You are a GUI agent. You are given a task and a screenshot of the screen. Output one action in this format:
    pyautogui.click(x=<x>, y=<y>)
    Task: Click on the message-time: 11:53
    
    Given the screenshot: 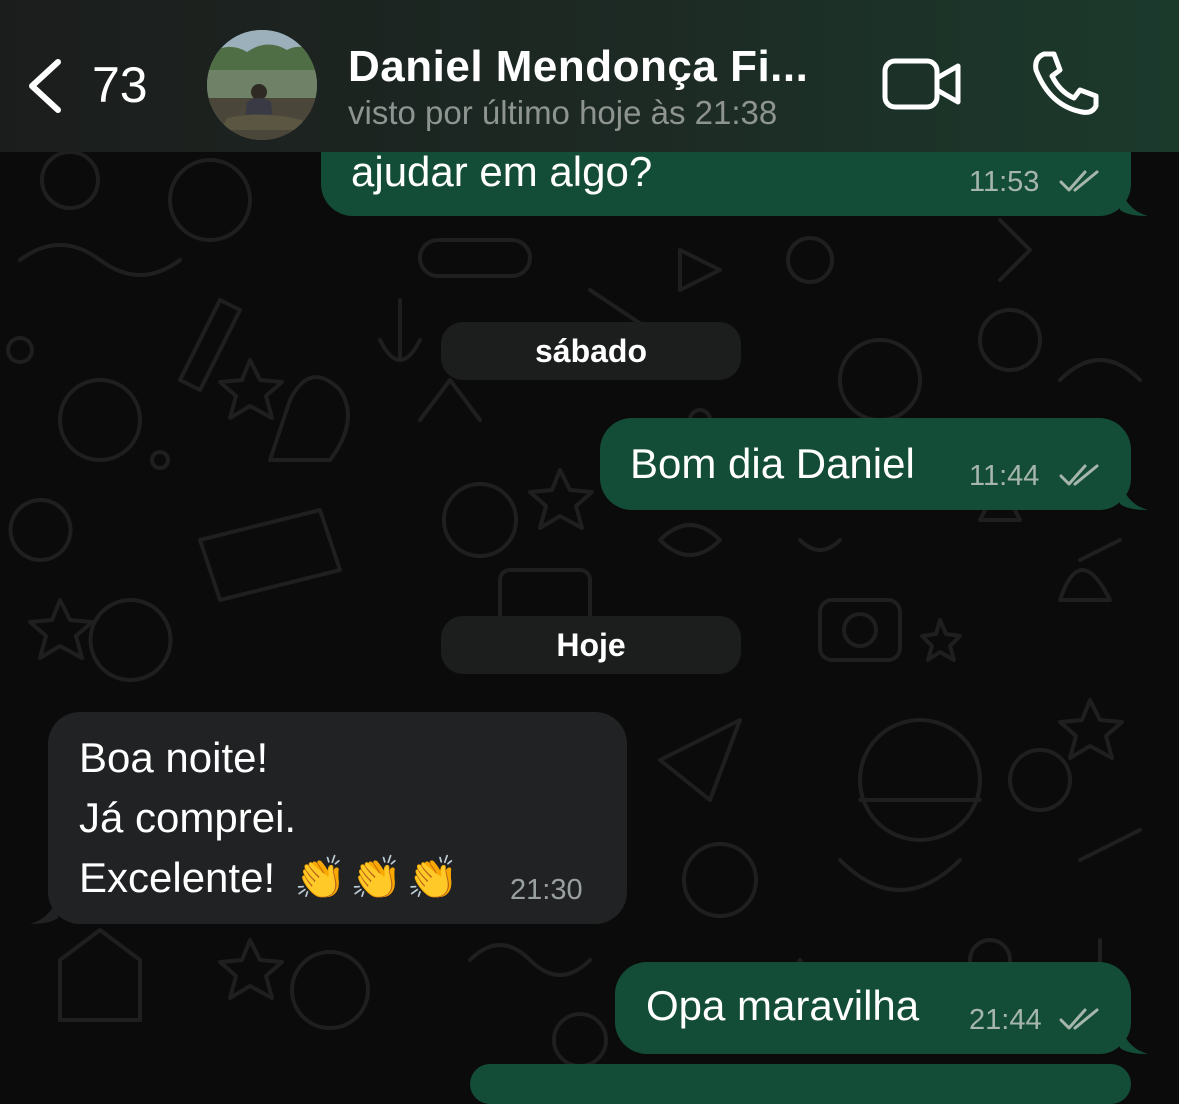 What is the action you would take?
    pyautogui.click(x=1004, y=182)
    